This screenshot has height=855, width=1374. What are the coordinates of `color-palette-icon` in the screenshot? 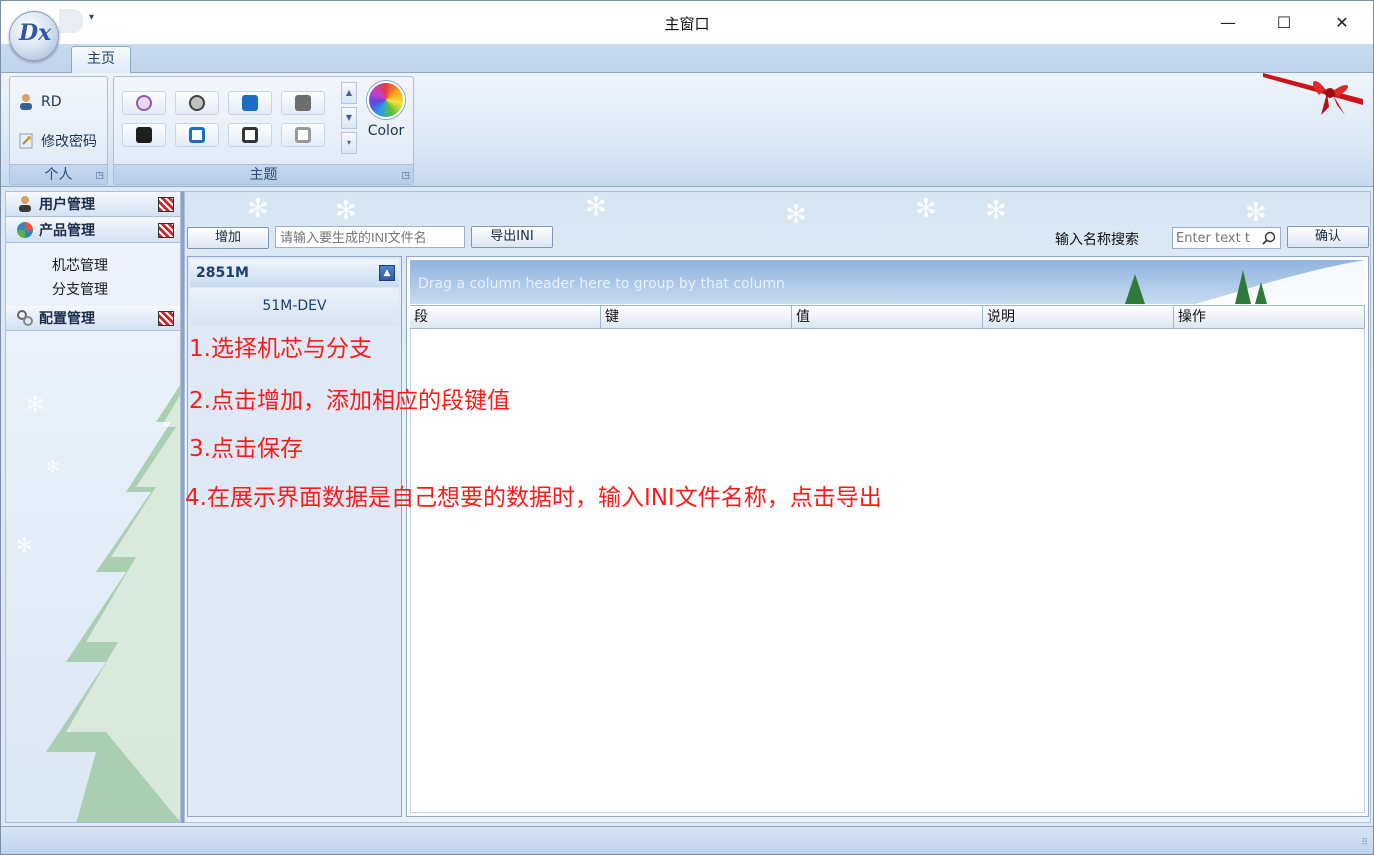 It's located at (386, 100).